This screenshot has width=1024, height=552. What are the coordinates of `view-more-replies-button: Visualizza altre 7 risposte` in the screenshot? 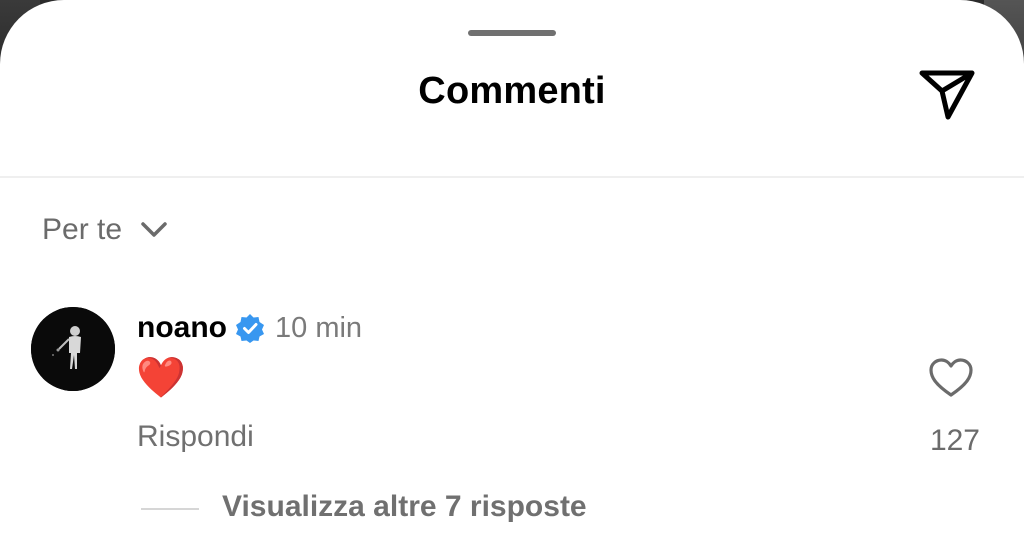 It's located at (404, 507).